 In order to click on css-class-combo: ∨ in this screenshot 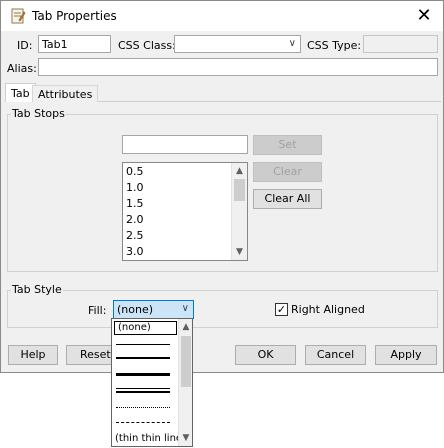, I will do `click(237, 44)`.